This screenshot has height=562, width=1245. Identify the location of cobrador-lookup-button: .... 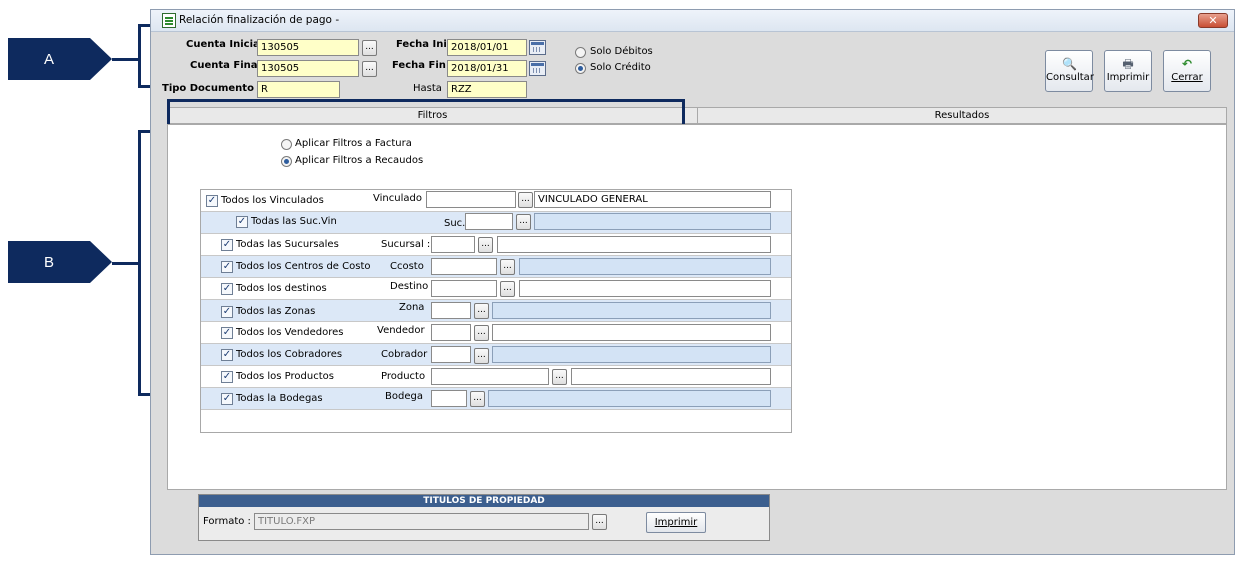
(481, 356).